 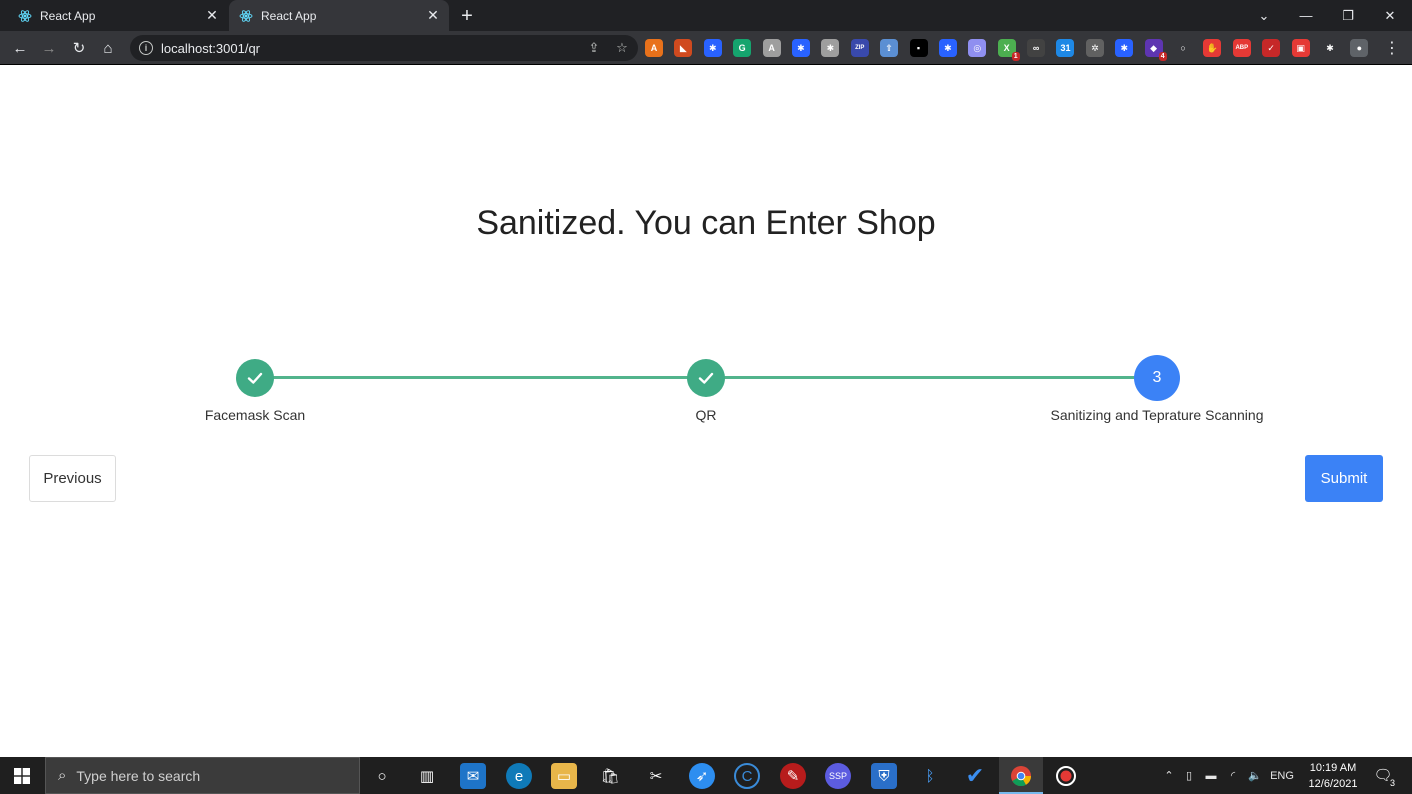 What do you see at coordinates (72, 478) in the screenshot?
I see `previous-button: Previous` at bounding box center [72, 478].